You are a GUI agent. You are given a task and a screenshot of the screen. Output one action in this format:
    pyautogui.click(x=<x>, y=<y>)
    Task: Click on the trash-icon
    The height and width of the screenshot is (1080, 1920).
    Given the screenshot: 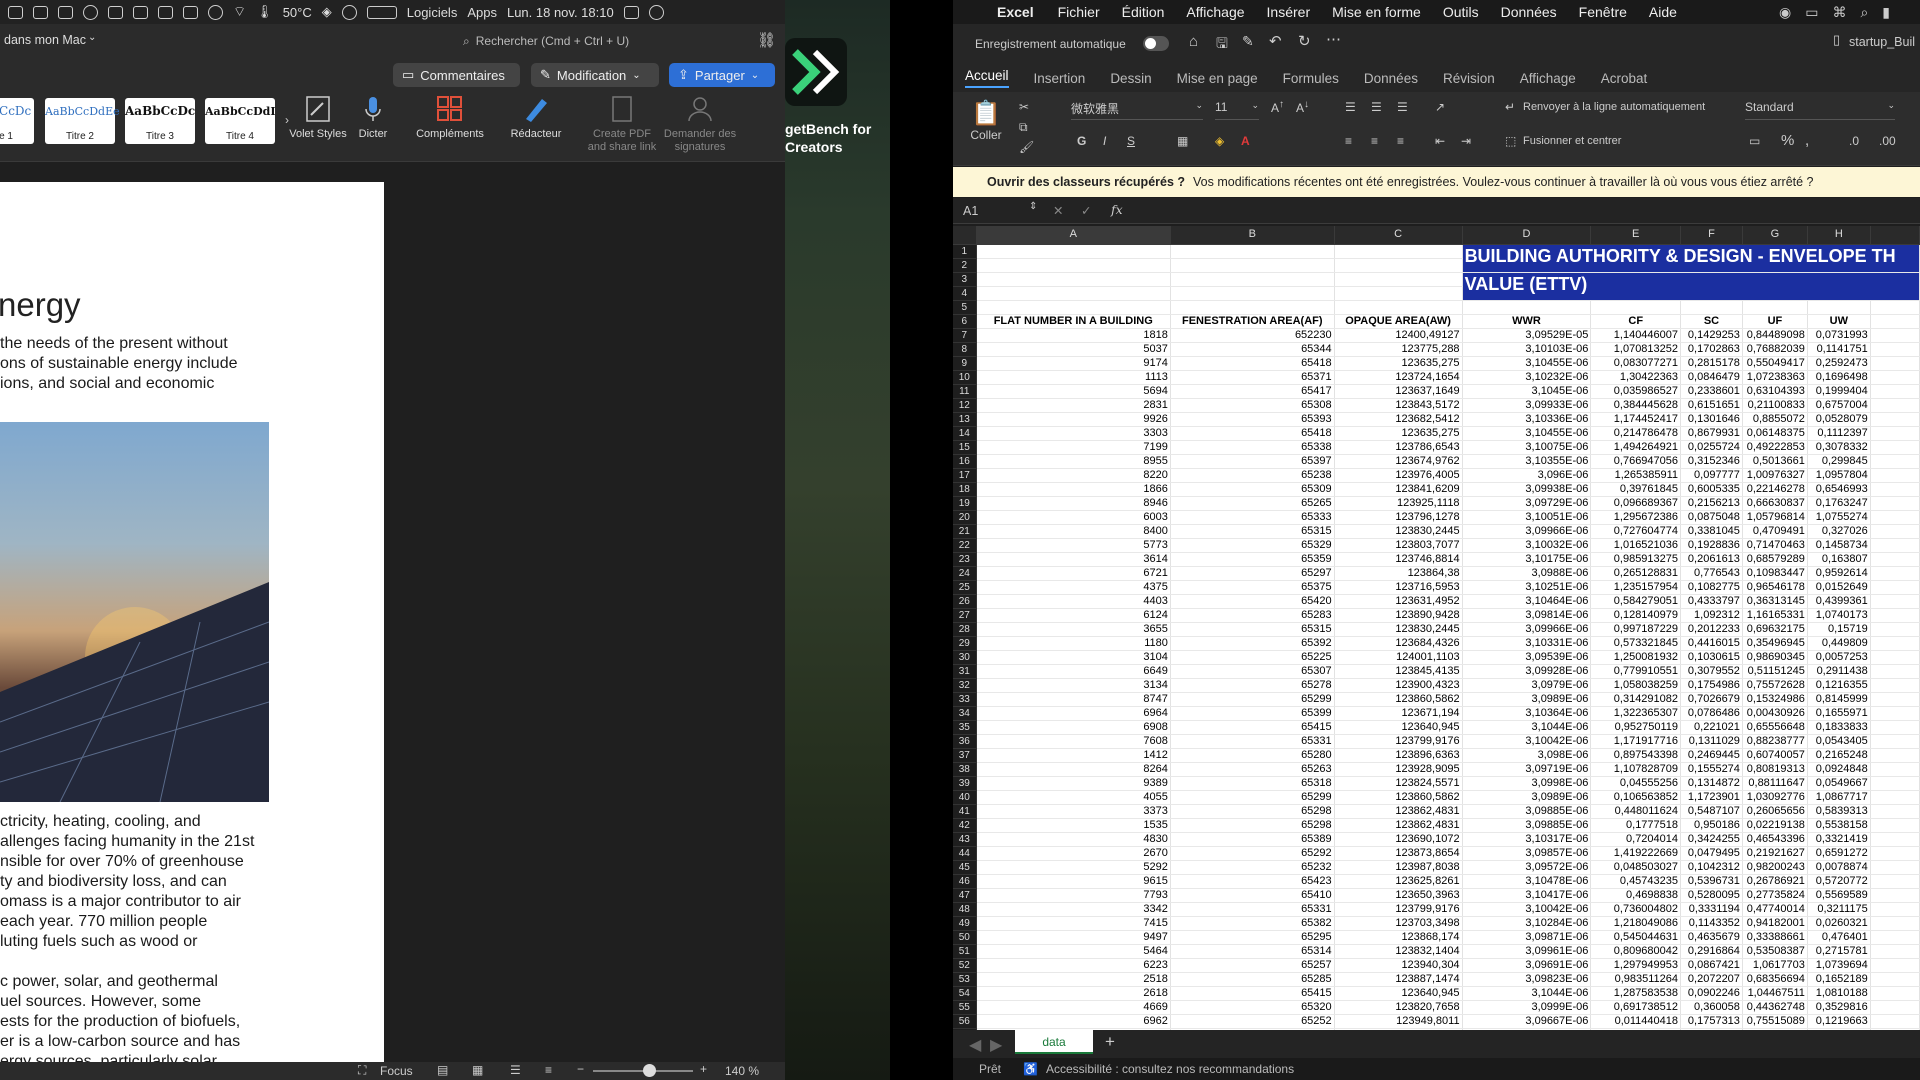 What is the action you would take?
    pyautogui.click(x=40, y=12)
    